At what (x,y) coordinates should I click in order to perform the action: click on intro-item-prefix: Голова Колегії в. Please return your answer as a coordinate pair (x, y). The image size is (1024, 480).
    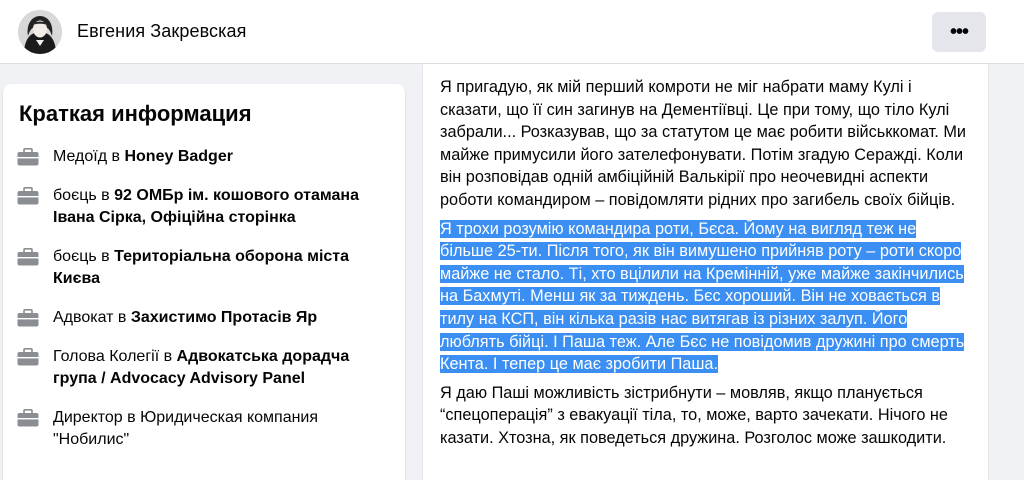
    Looking at the image, I should click on (115, 356).